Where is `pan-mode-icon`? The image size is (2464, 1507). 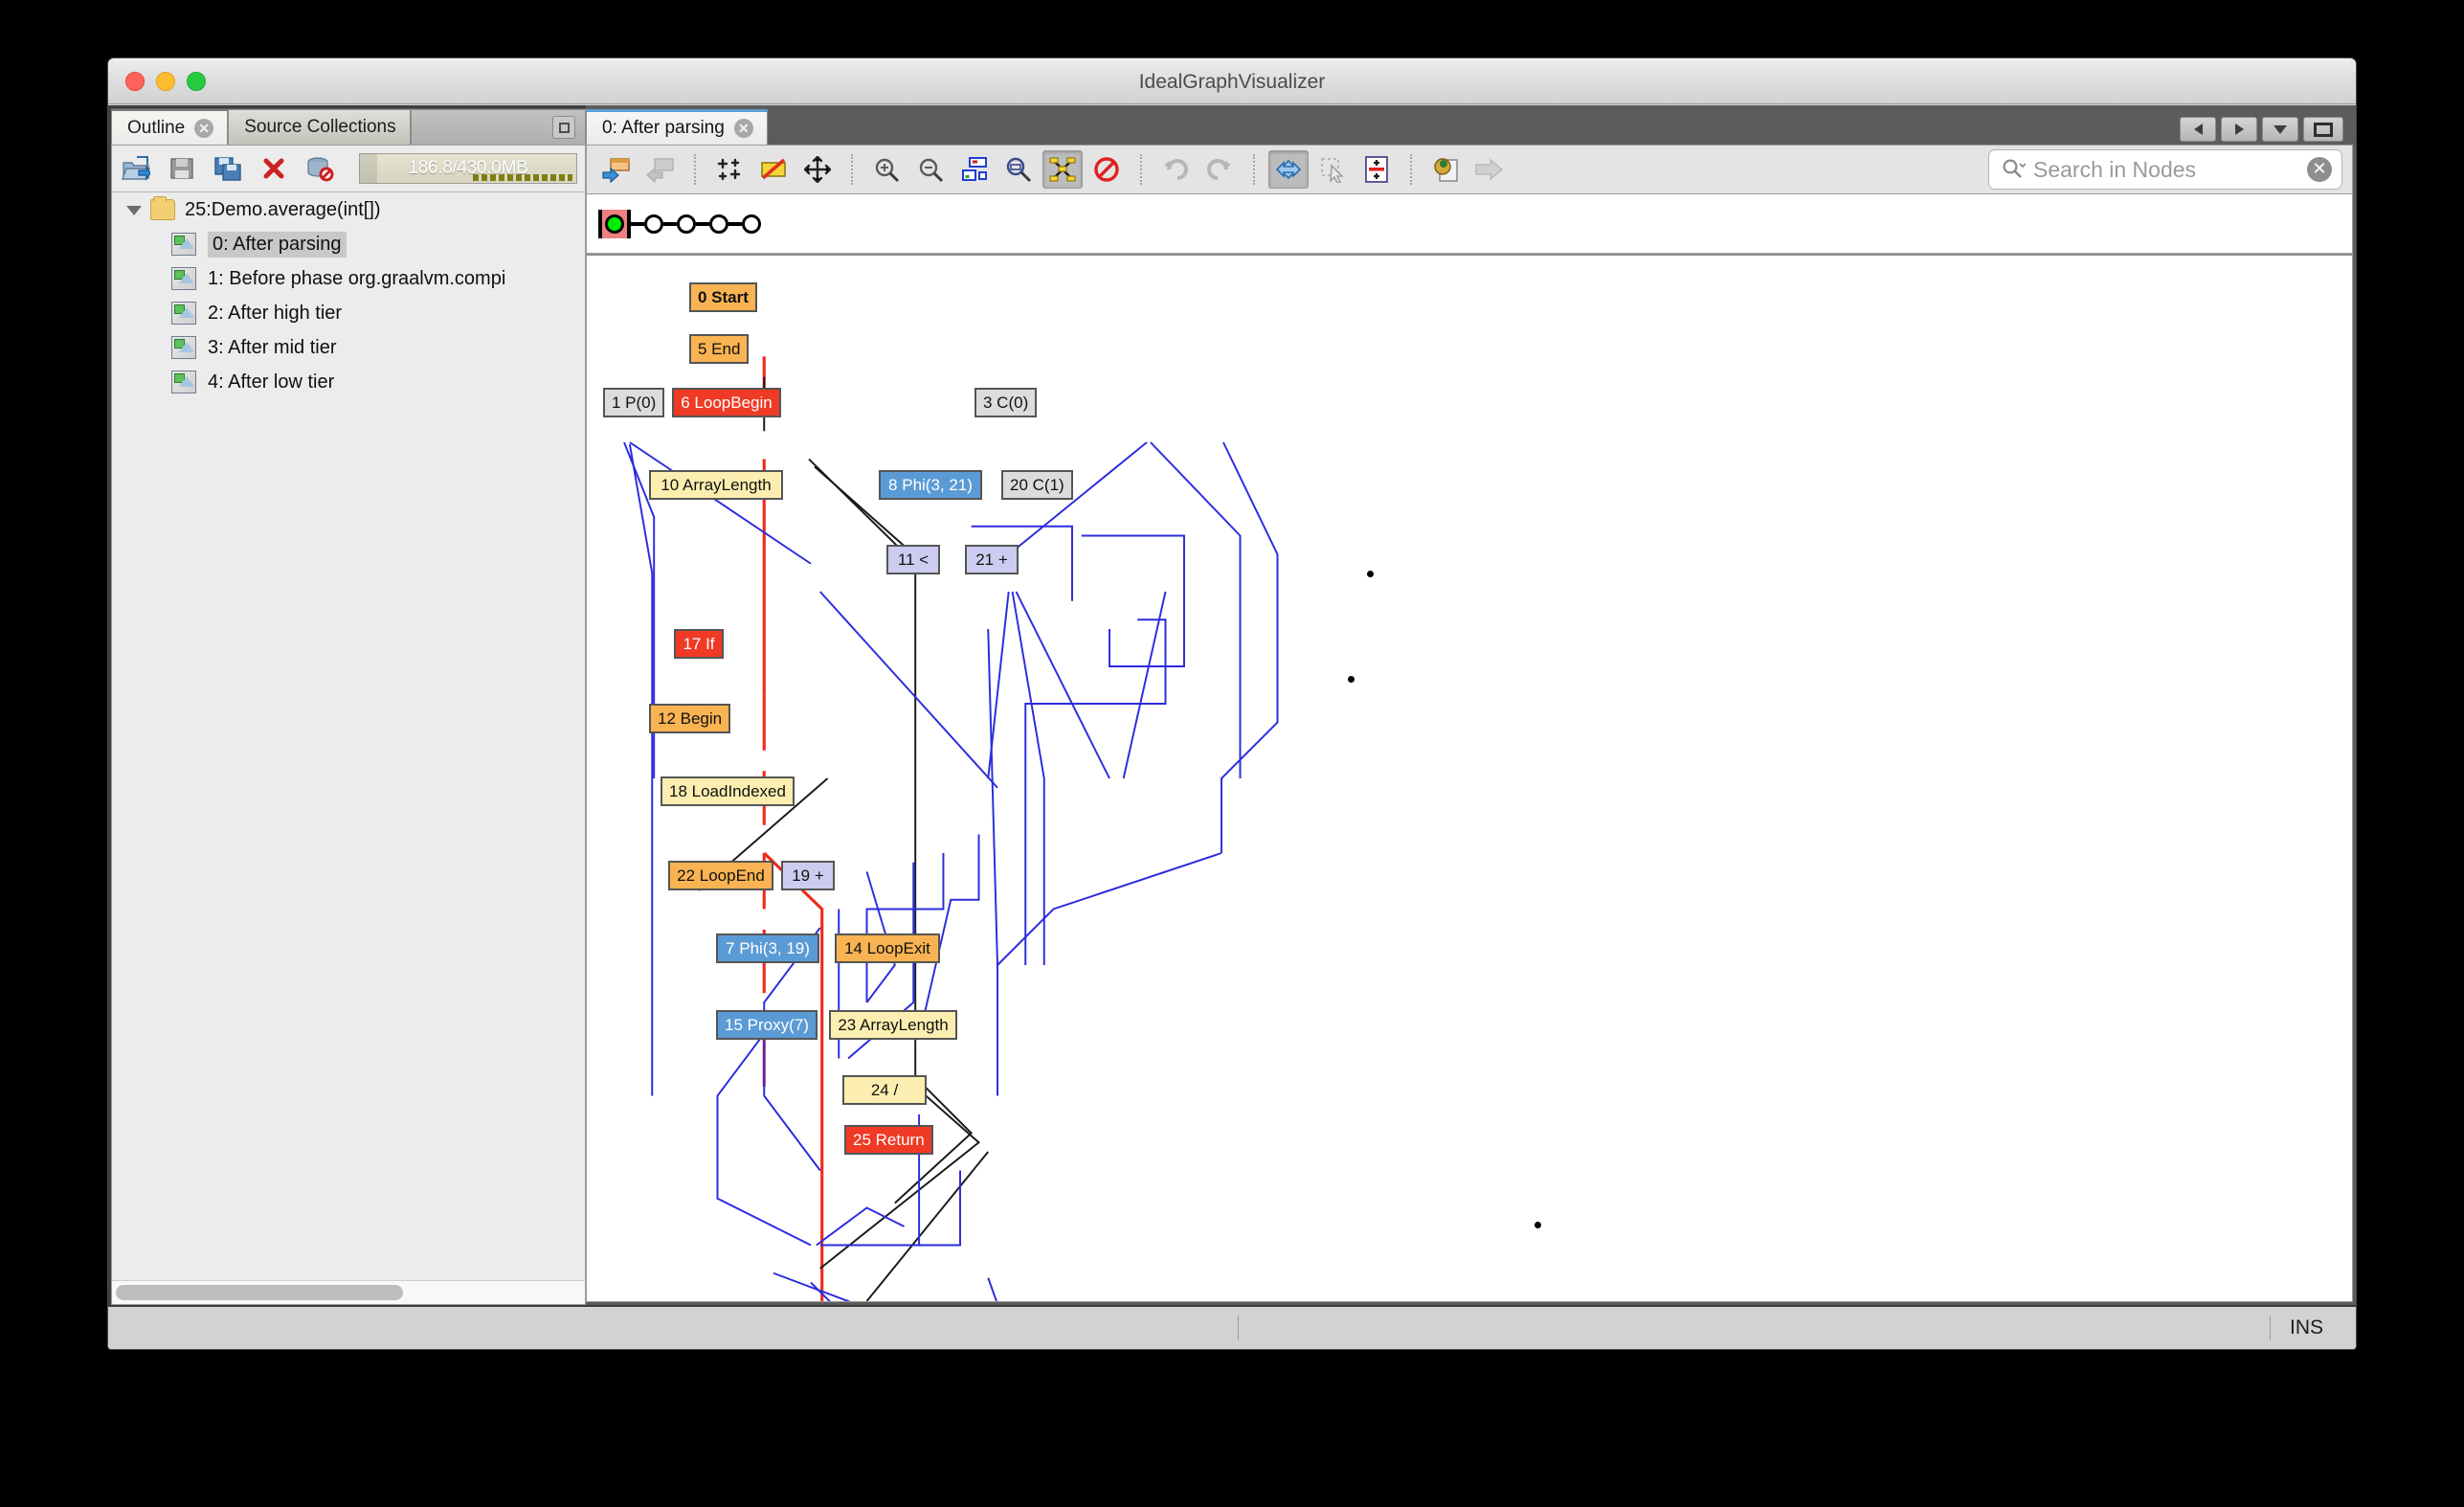 pan-mode-icon is located at coordinates (1289, 169).